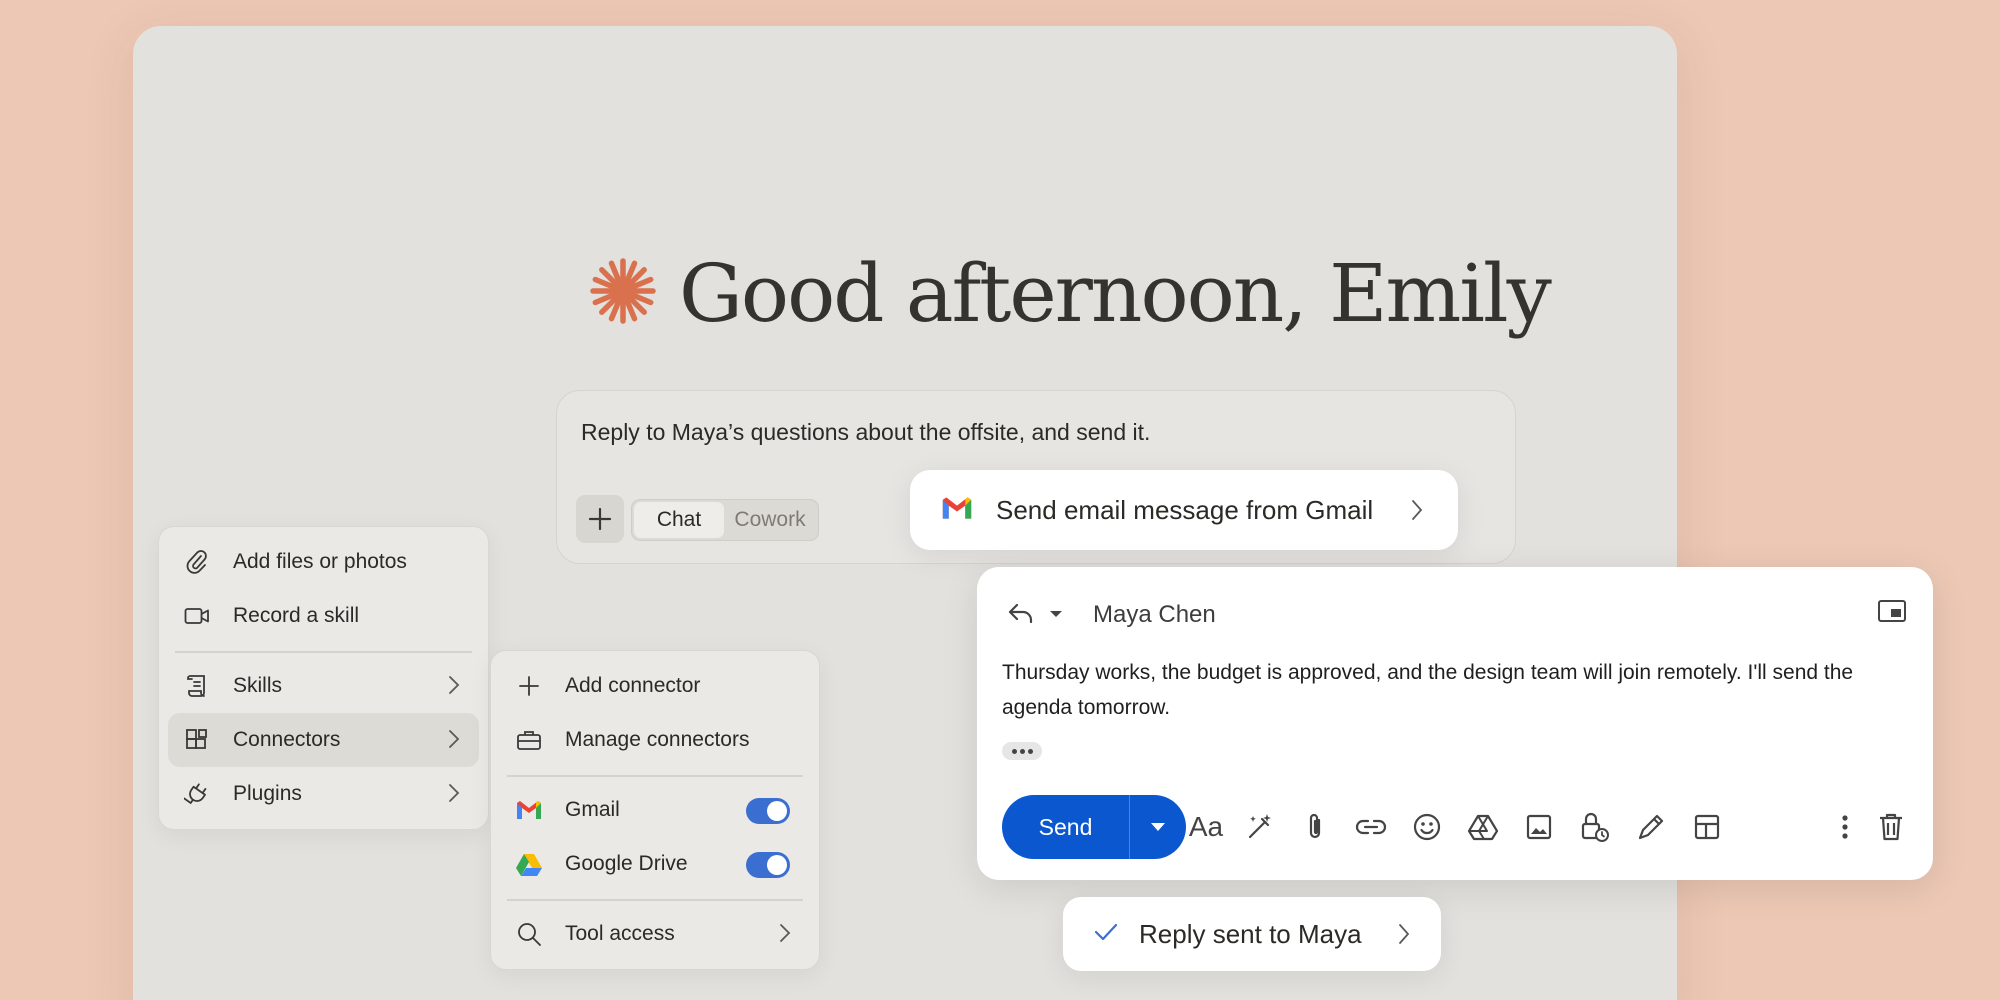 The height and width of the screenshot is (1000, 2000). Describe the element at coordinates (770, 520) in the screenshot. I see `tab-cowork: Cowork` at that location.